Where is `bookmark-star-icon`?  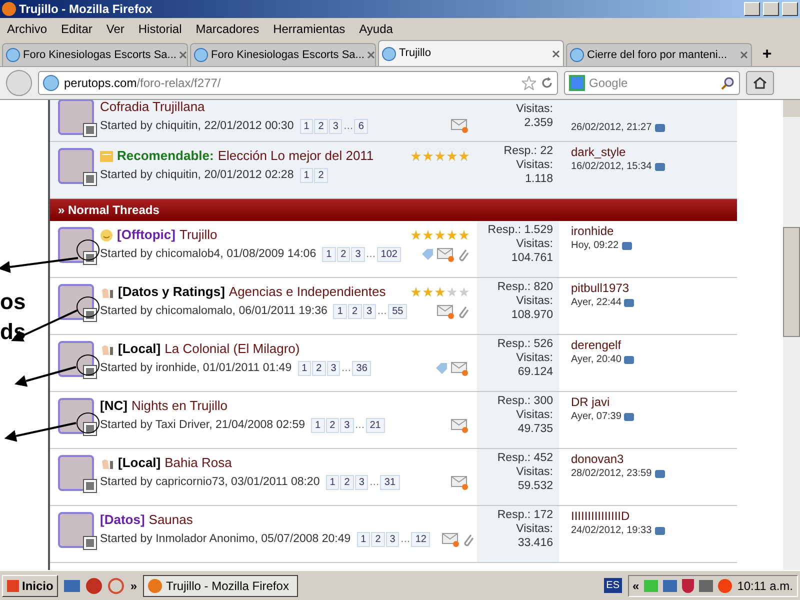
bookmark-star-icon is located at coordinates (529, 83).